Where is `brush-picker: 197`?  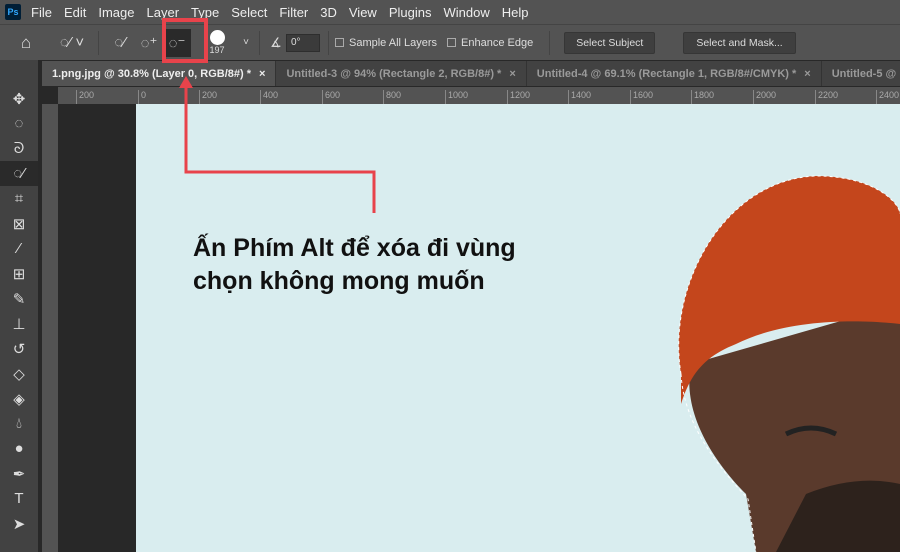
brush-picker: 197 is located at coordinates (217, 42).